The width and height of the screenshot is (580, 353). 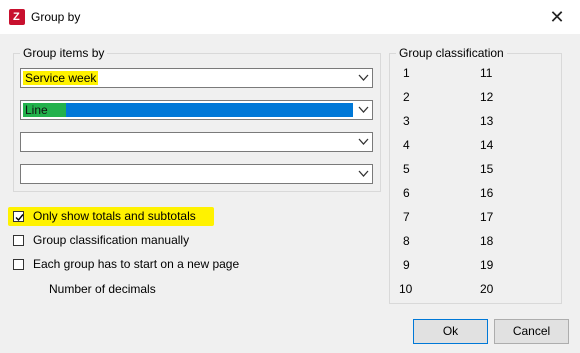 I want to click on class-item: 10, so click(x=405, y=289).